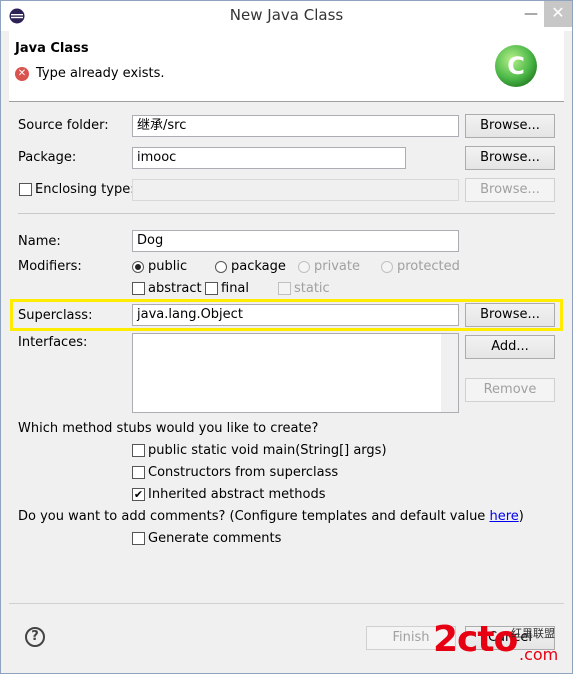 The height and width of the screenshot is (674, 573). I want to click on comments-question-end: ), so click(521, 516).